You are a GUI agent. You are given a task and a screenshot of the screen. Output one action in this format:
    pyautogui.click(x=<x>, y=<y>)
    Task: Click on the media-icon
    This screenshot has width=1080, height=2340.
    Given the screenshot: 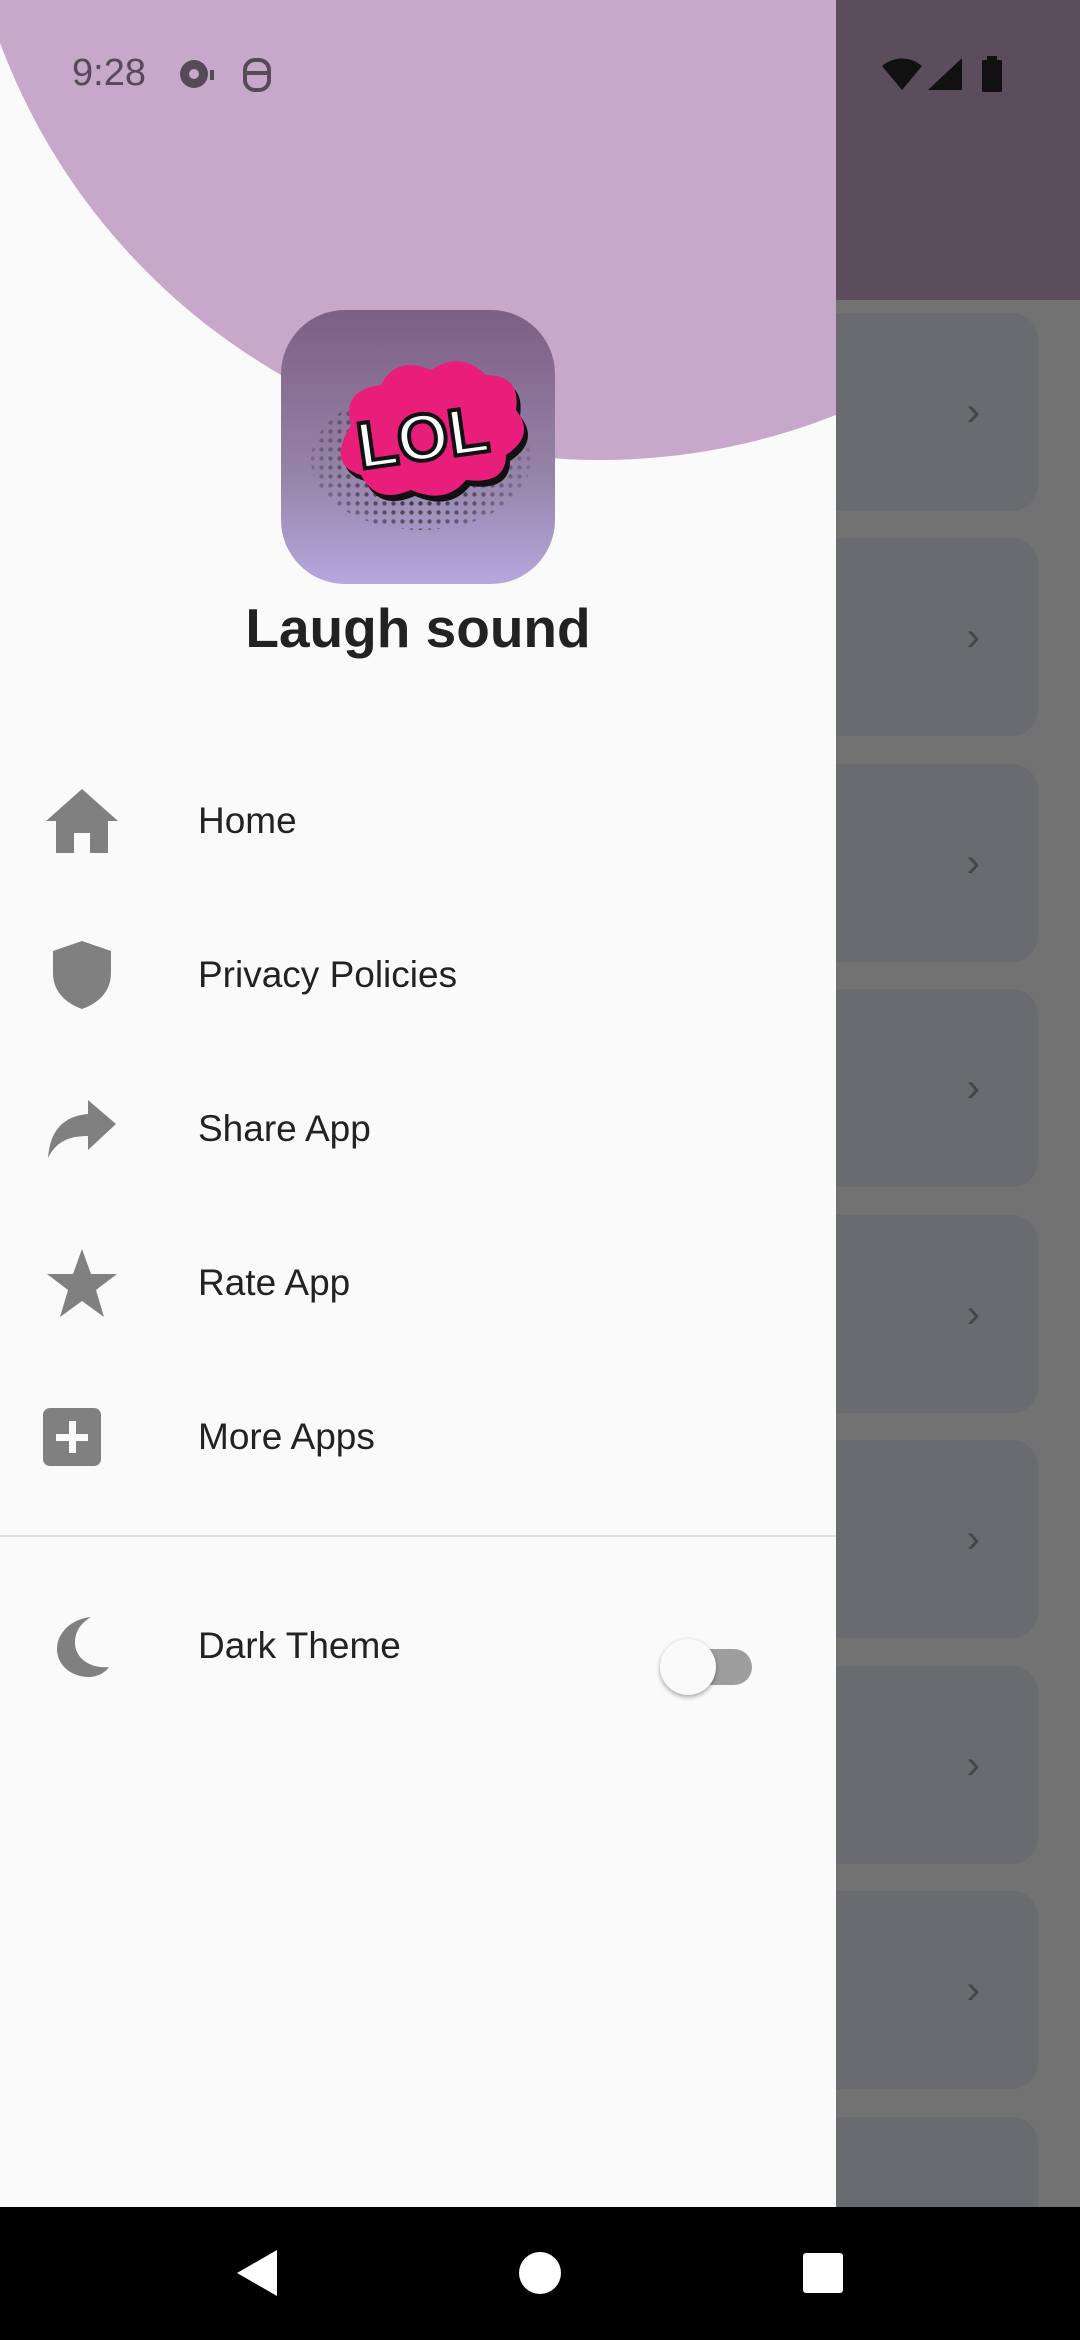 What is the action you would take?
    pyautogui.click(x=197, y=76)
    